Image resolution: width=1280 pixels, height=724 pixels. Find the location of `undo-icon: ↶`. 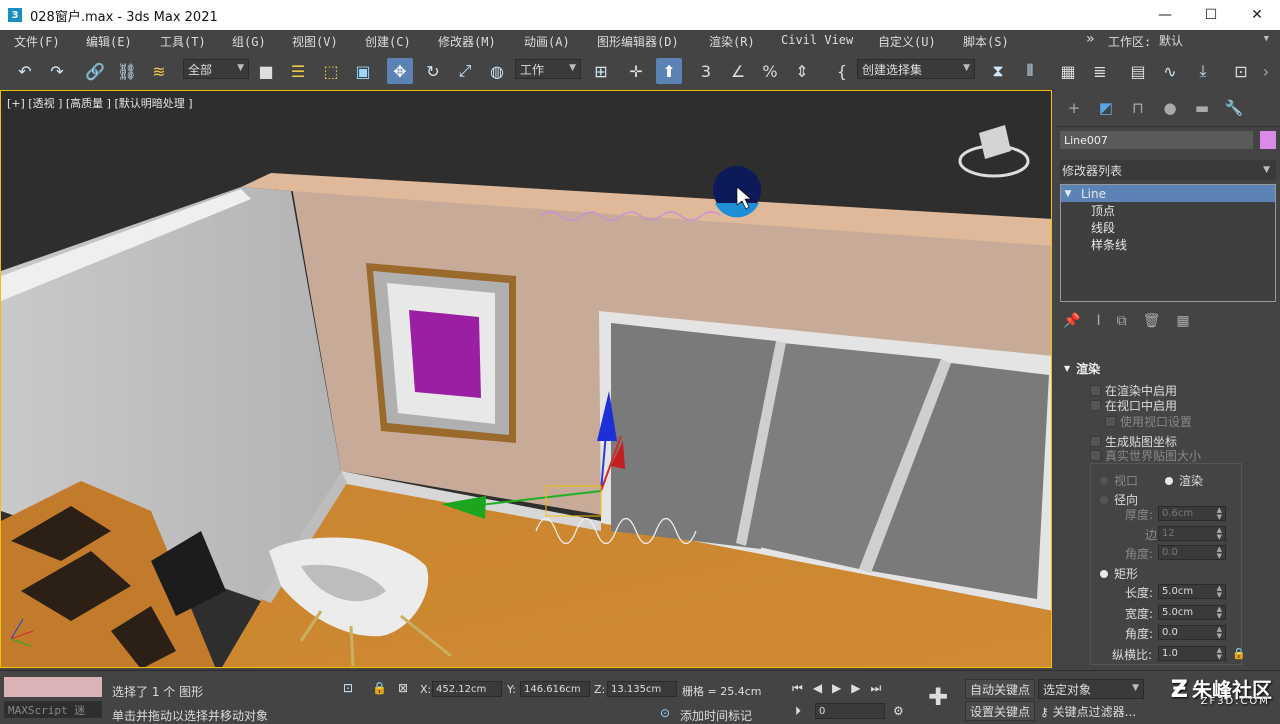

undo-icon: ↶ is located at coordinates (25, 71).